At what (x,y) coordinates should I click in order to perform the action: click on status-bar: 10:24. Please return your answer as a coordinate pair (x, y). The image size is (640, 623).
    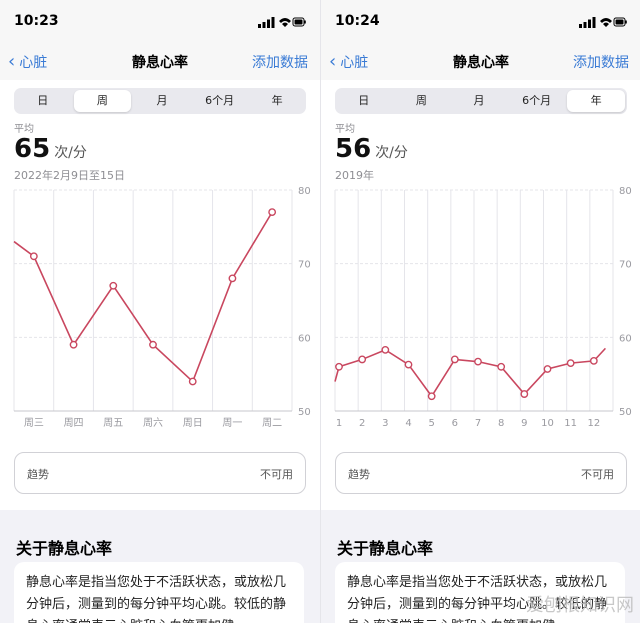
    Looking at the image, I should click on (480, 21).